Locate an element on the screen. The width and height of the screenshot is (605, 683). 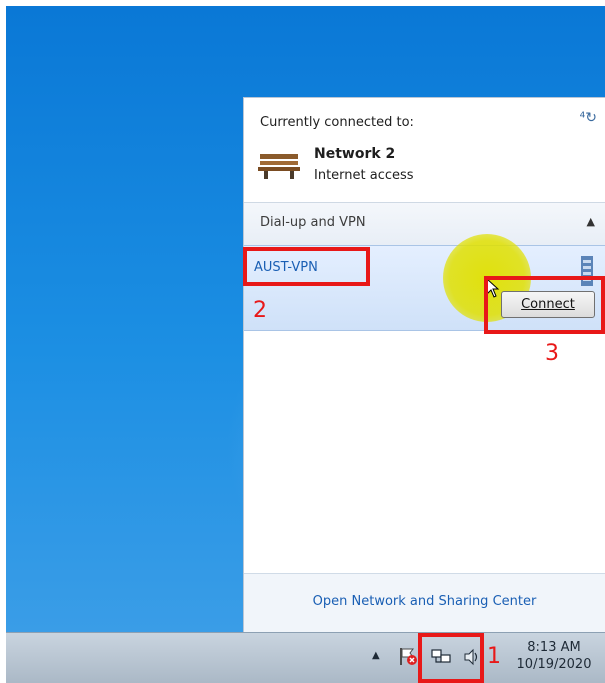
annotation-box-vpn is located at coordinates (306, 266).